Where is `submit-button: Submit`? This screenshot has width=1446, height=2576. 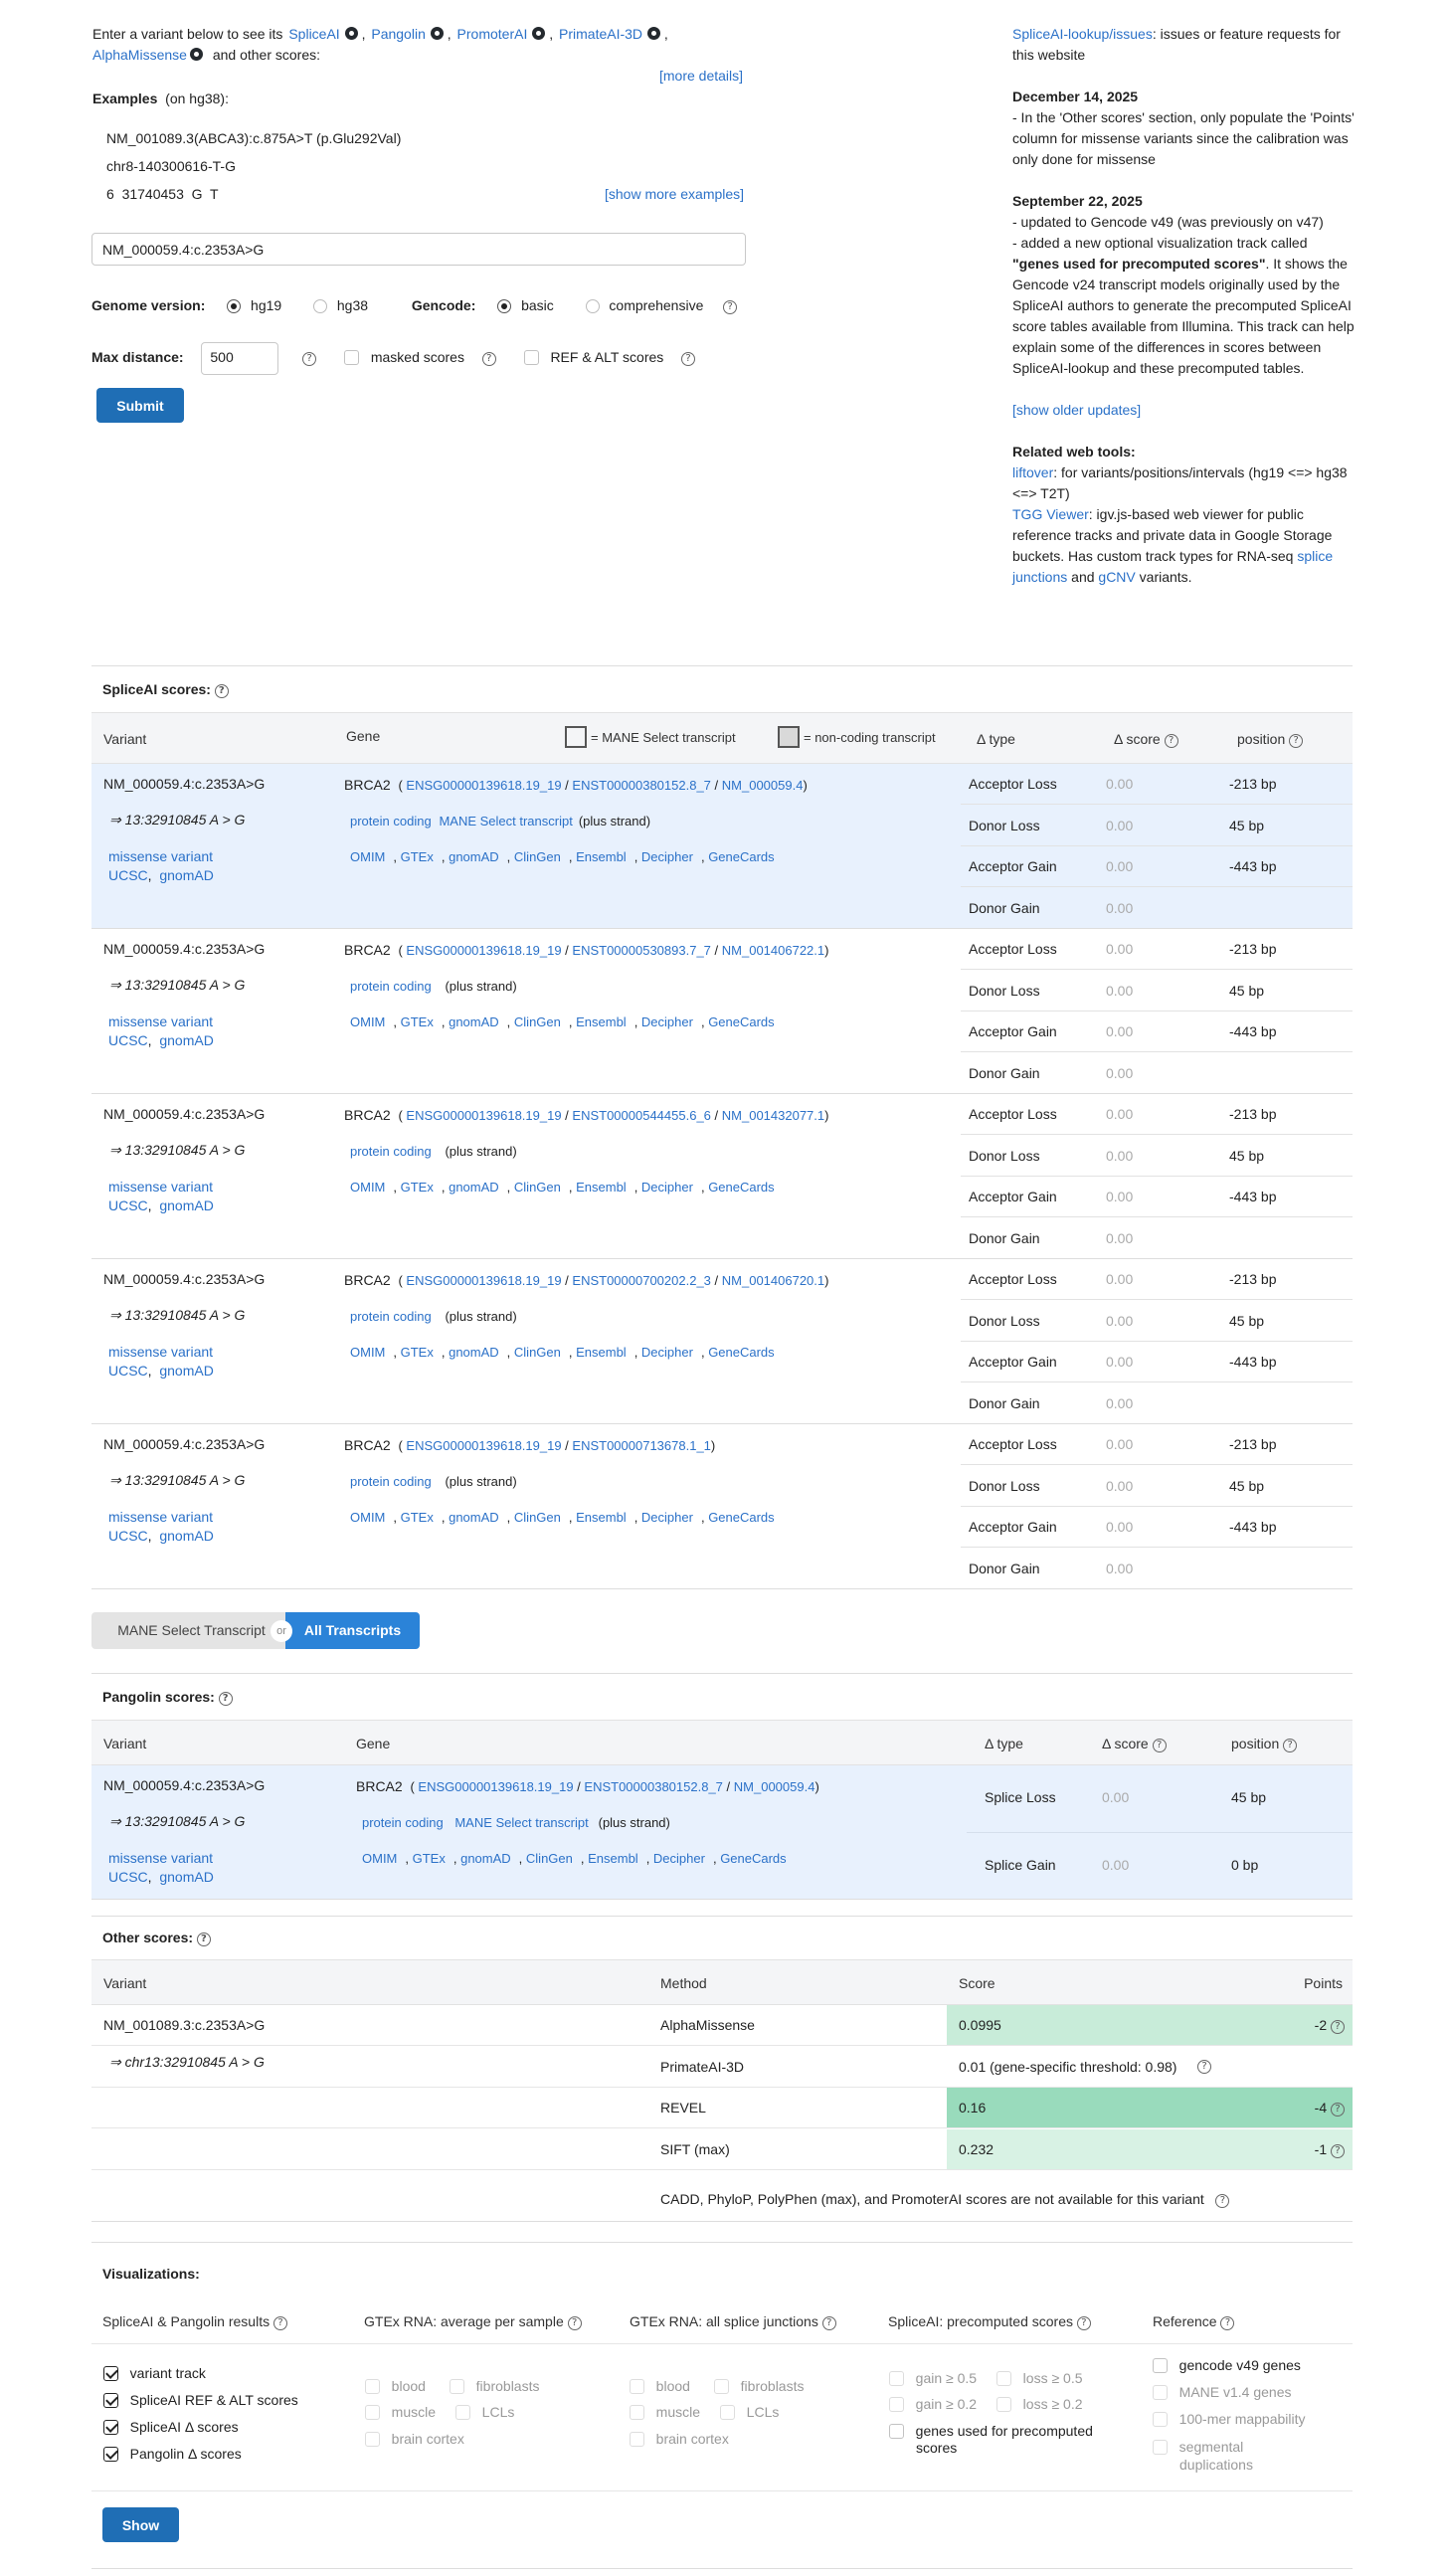
submit-button: Submit is located at coordinates (140, 405).